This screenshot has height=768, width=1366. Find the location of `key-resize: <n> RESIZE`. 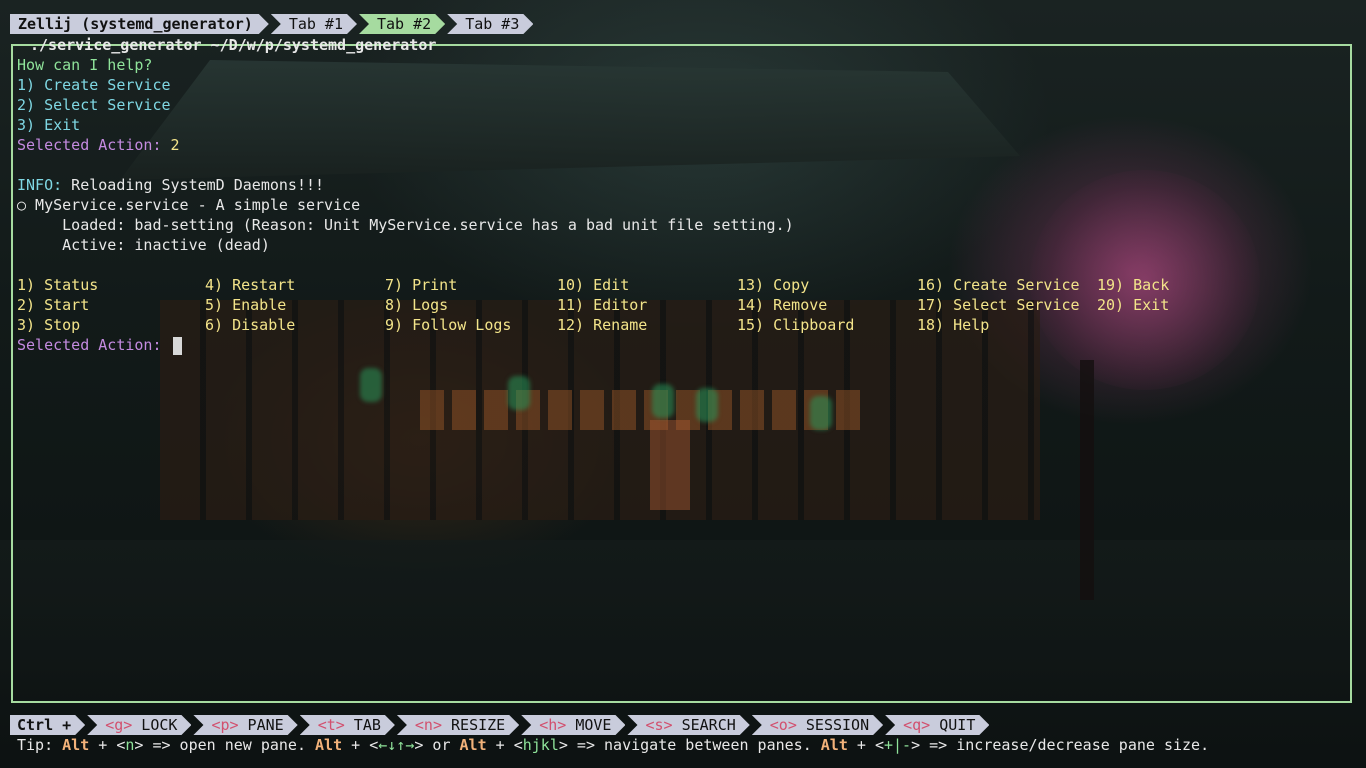

key-resize: <n> RESIZE is located at coordinates (458, 725).